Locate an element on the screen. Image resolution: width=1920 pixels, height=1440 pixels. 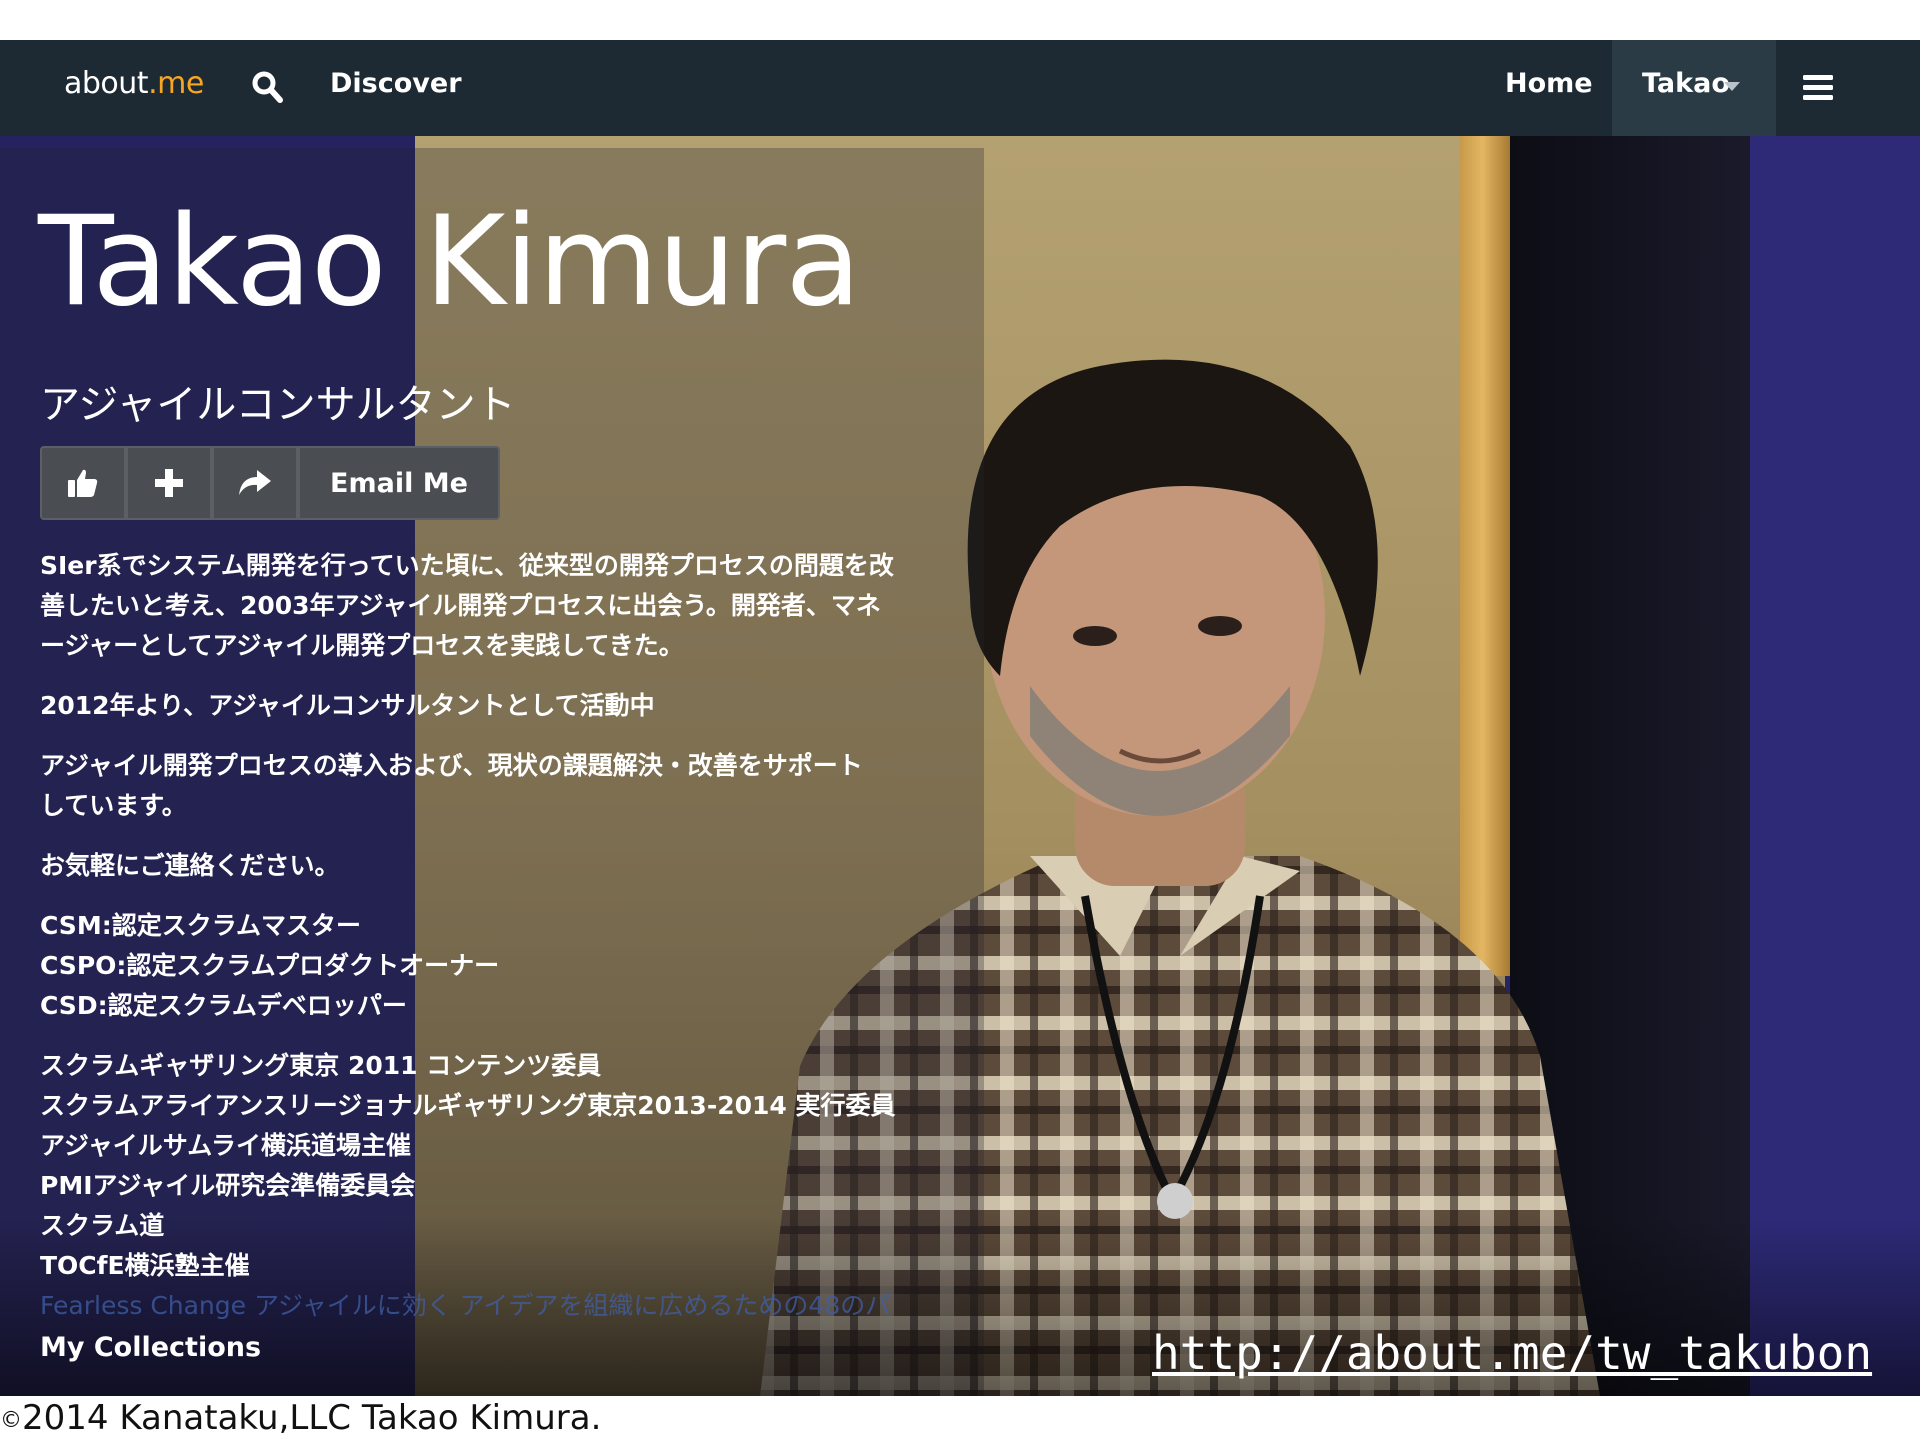
user-menu-button: Takao is located at coordinates (1694, 88).